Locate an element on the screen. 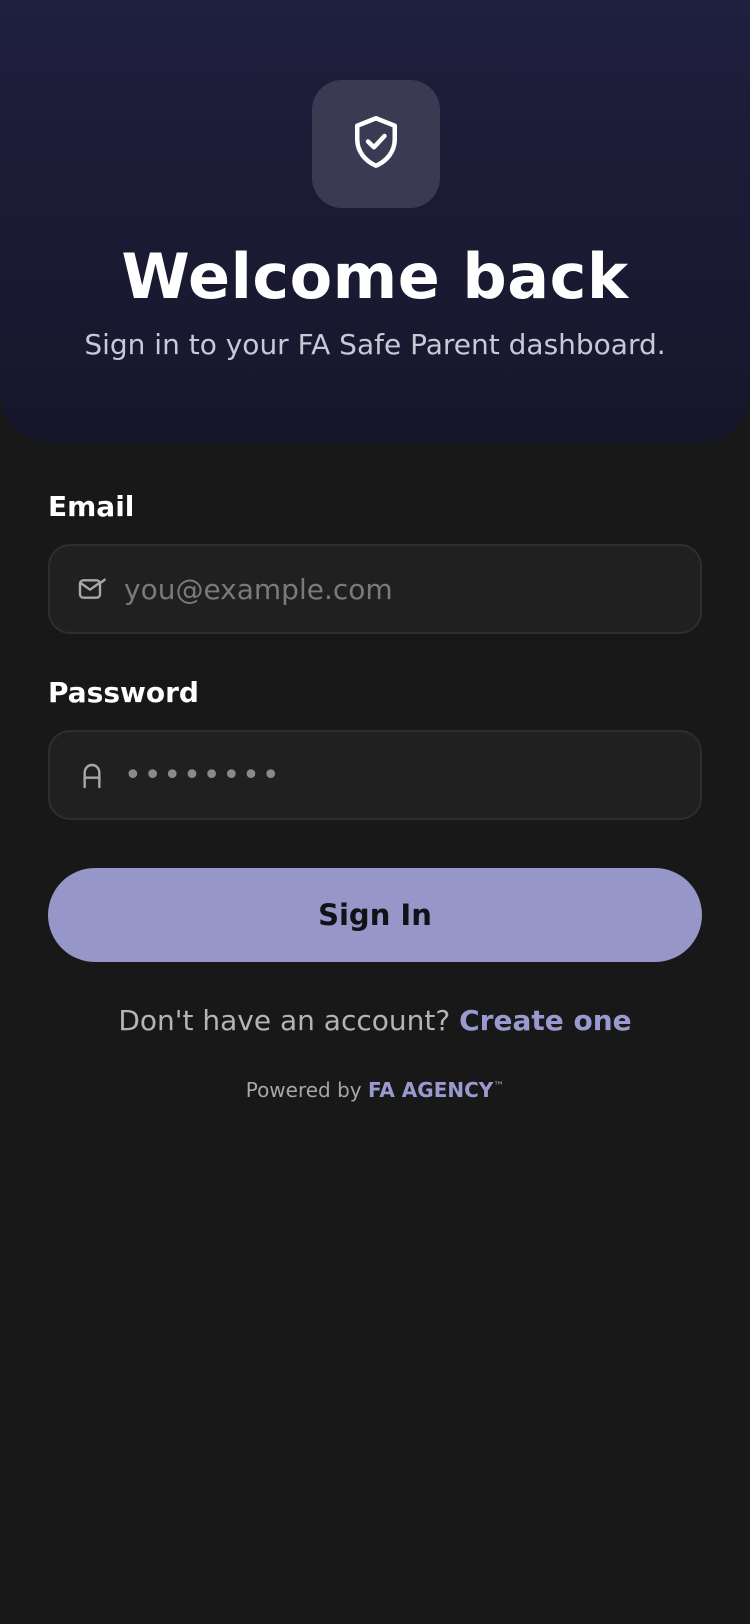 Image resolution: width=750 pixels, height=1624 pixels. shield-check-icon is located at coordinates (376, 144).